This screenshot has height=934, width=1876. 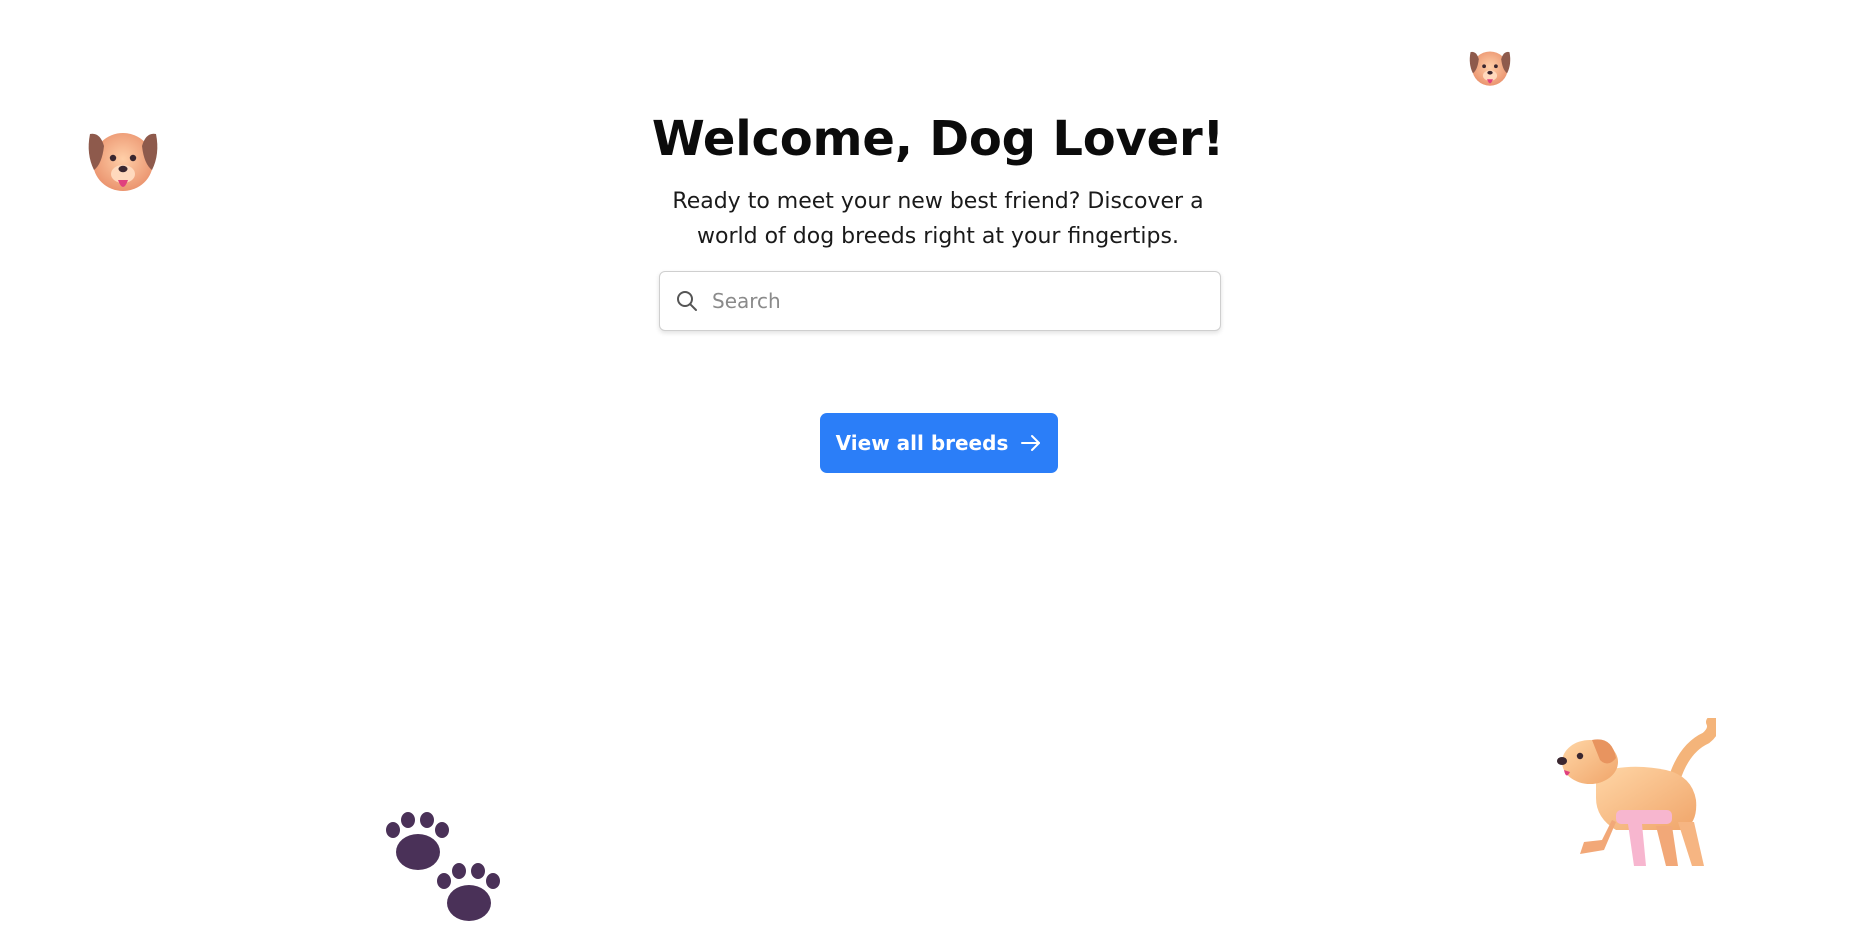 I want to click on paw-prints-icon, so click(x=443, y=866).